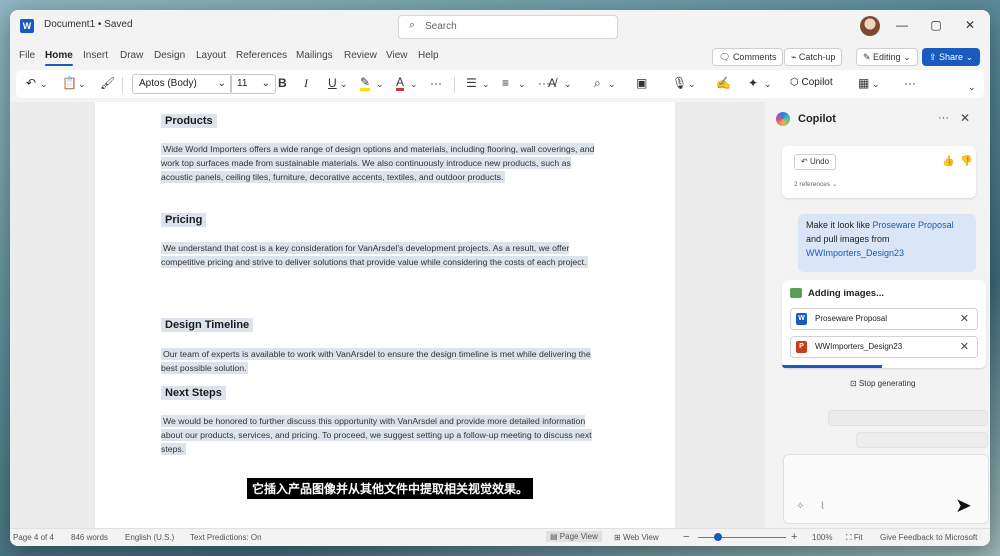 The image size is (1000, 556). I want to click on references-toggle: 2 references ⌄, so click(815, 184).